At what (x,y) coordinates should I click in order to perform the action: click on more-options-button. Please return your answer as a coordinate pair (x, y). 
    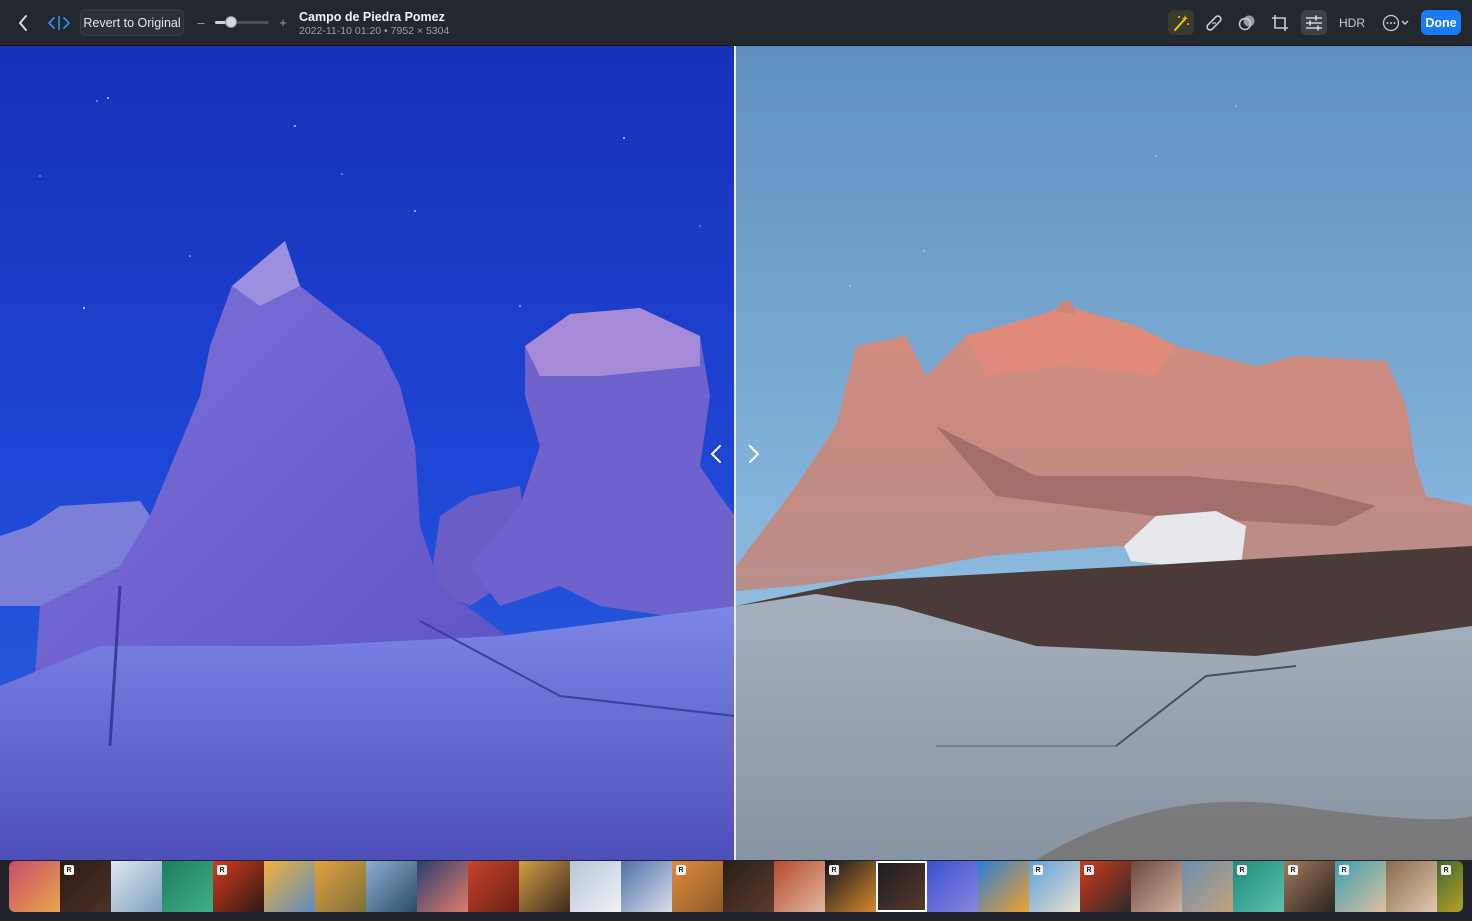
    Looking at the image, I should click on (1396, 22).